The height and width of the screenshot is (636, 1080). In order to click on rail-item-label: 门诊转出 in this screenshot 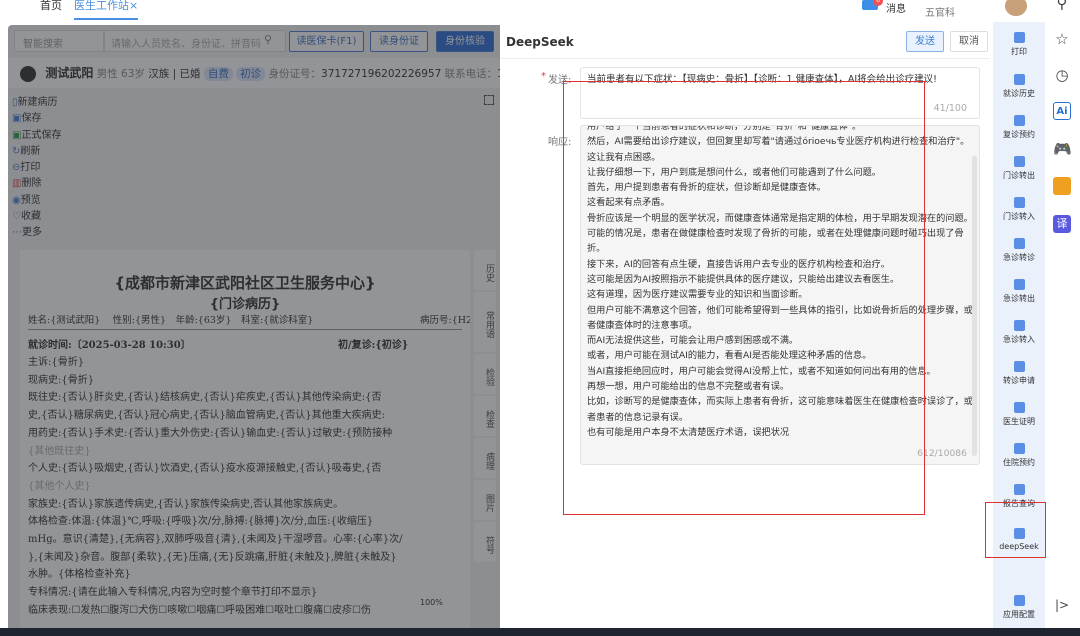, I will do `click(1019, 175)`.